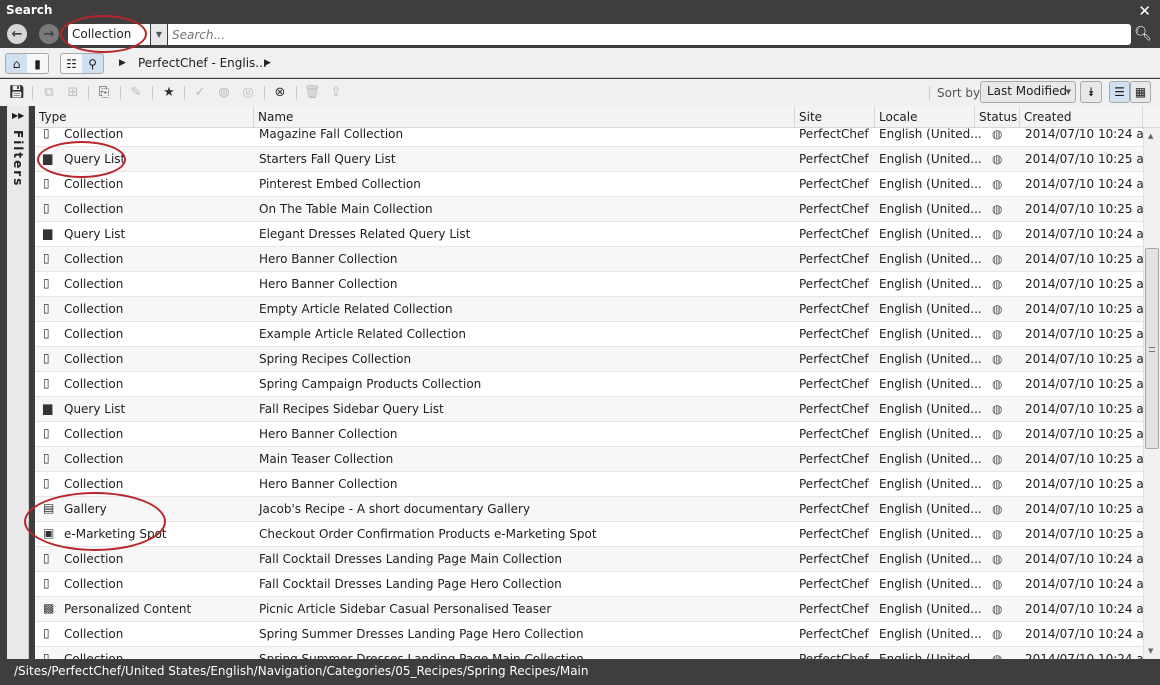  I want to click on add-to-collection-icon: ⧉, so click(49, 92).